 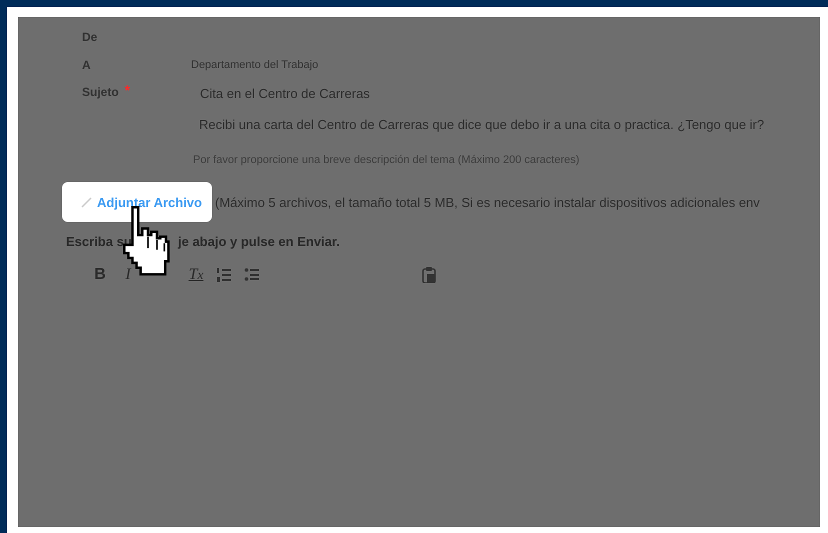 I want to click on ordered-list-icon, so click(x=224, y=275).